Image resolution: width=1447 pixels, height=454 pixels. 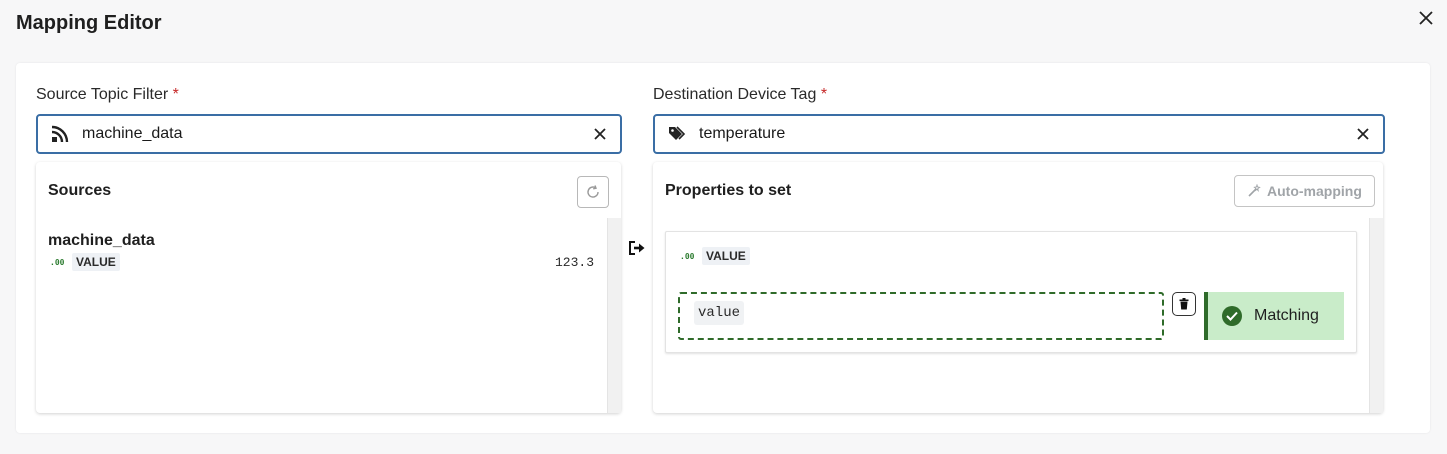 I want to click on source-filter-value: machine_data, so click(x=132, y=133).